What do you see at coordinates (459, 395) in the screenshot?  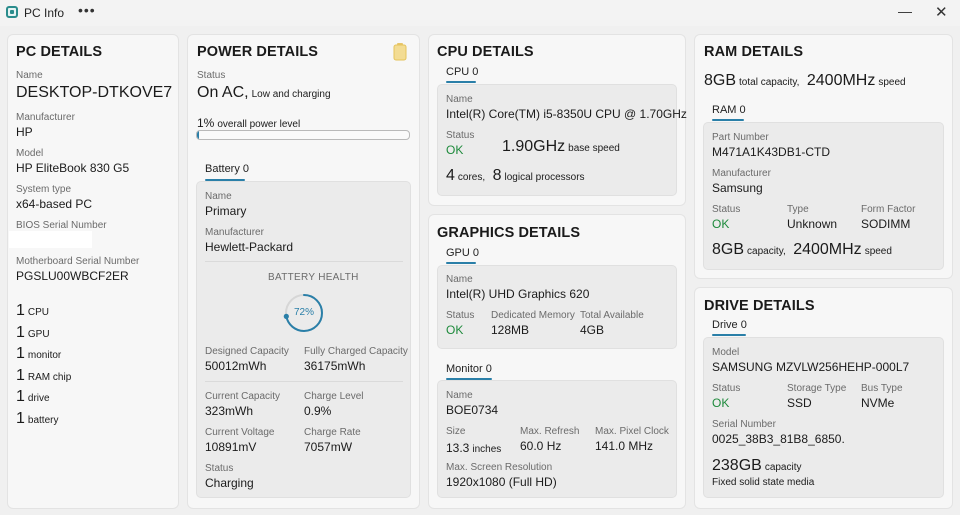 I see `monitor-name-label: Name` at bounding box center [459, 395].